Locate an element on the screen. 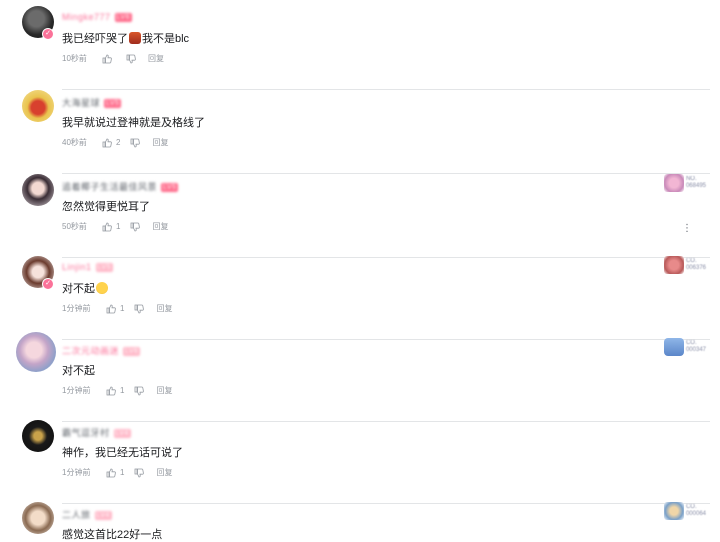 The image size is (720, 542). fan-badge: CO. 000347 is located at coordinates (684, 347).